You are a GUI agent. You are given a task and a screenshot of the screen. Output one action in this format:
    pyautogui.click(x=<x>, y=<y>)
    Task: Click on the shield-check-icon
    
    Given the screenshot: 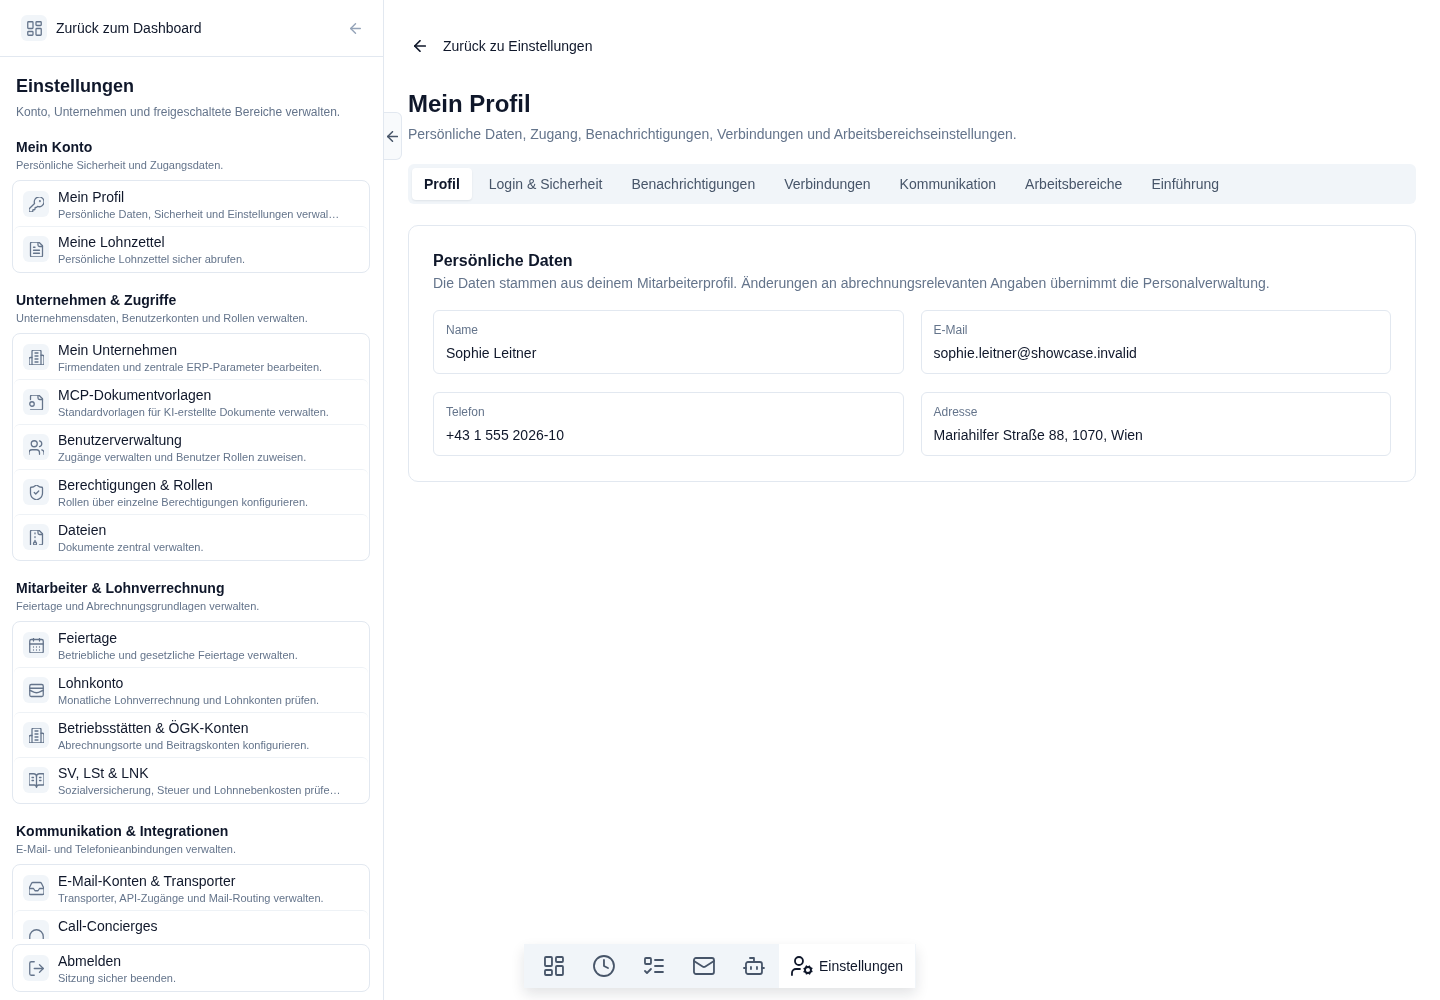 What is the action you would take?
    pyautogui.click(x=36, y=492)
    